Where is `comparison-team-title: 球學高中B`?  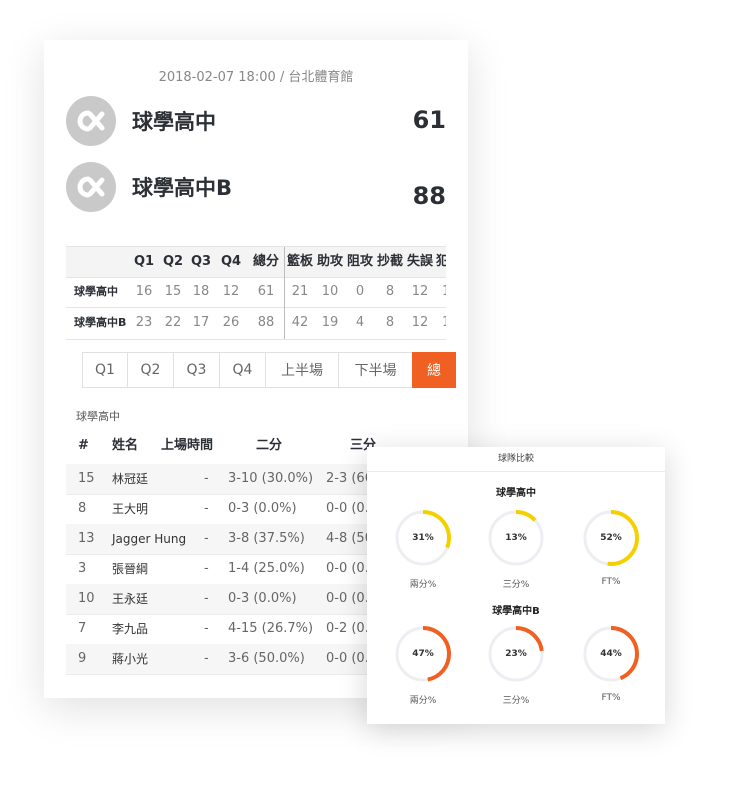
comparison-team-title: 球學高中B is located at coordinates (516, 611).